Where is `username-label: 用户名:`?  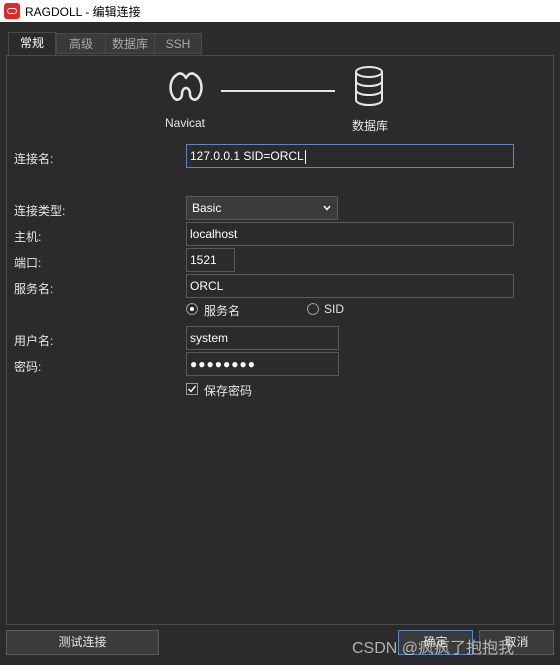
username-label: 用户名: is located at coordinates (34, 341).